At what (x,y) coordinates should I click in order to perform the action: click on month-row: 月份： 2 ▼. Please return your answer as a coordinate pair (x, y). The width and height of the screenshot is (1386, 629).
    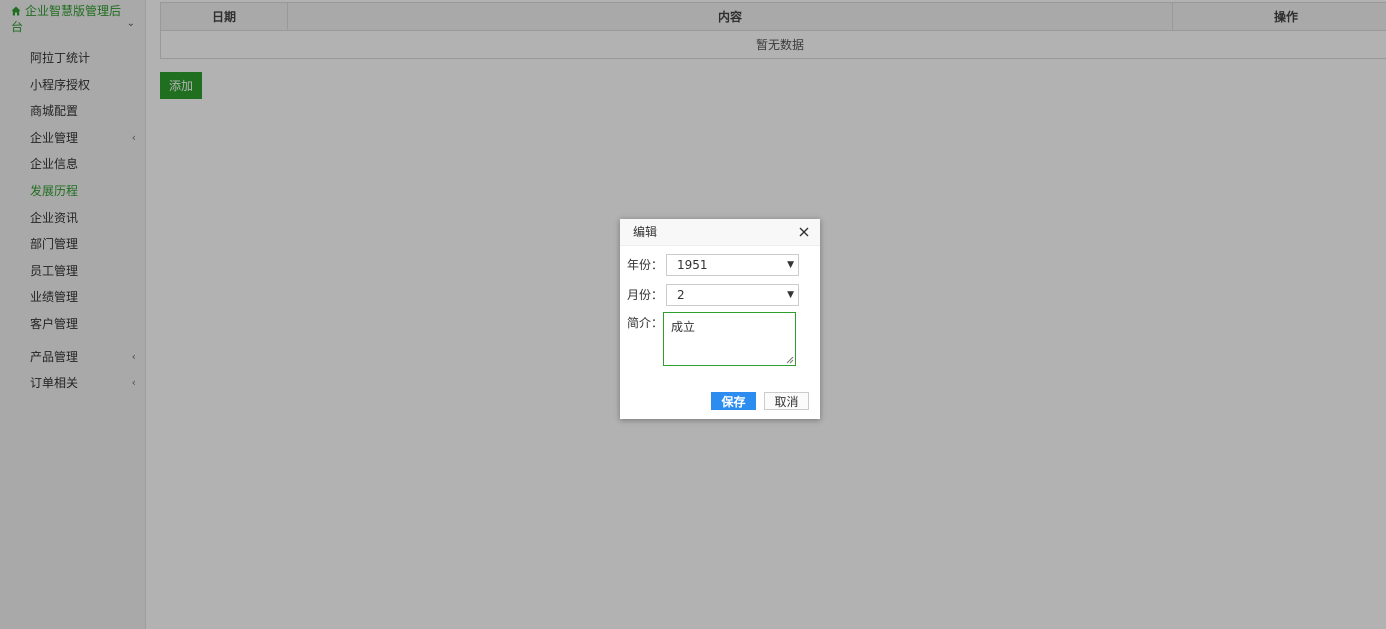
    Looking at the image, I should click on (719, 295).